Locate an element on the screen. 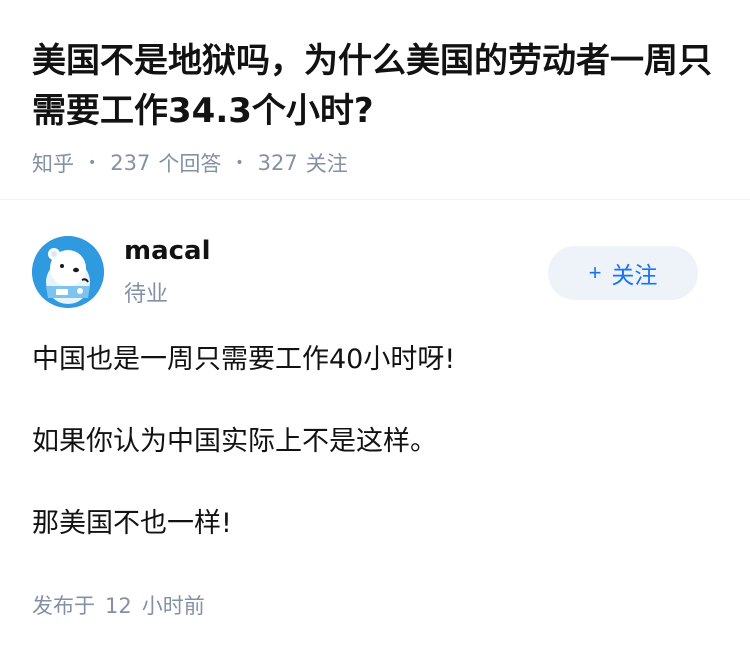 This screenshot has width=750, height=658. avatar is located at coordinates (68, 272).